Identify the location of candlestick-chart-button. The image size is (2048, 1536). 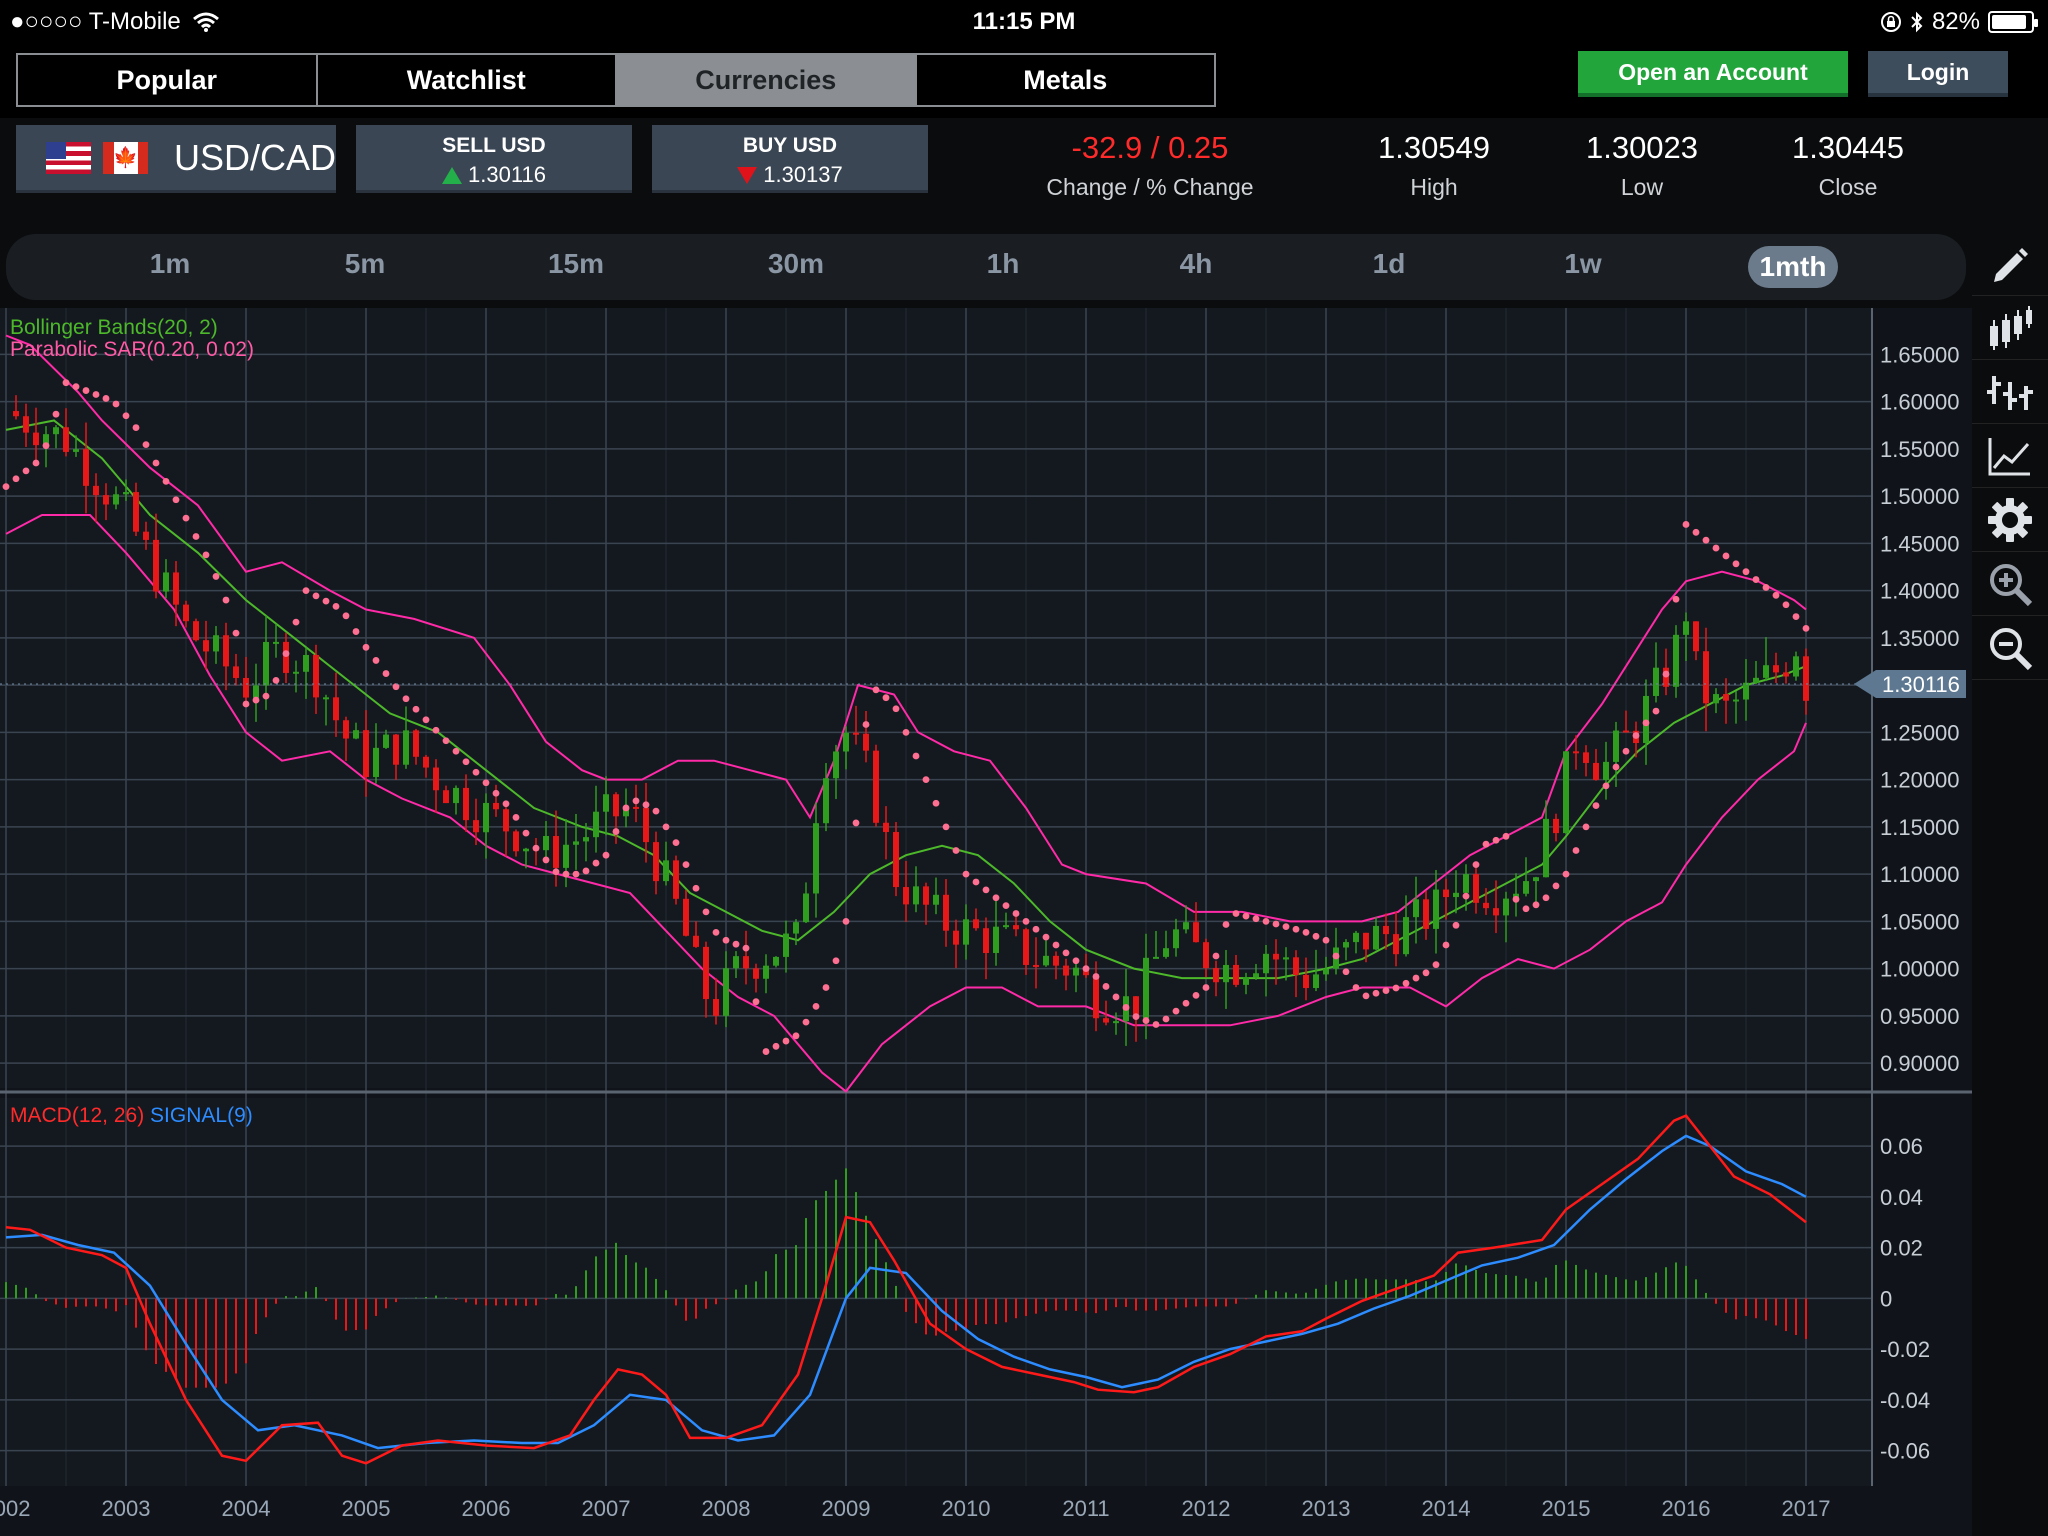
(2010, 328).